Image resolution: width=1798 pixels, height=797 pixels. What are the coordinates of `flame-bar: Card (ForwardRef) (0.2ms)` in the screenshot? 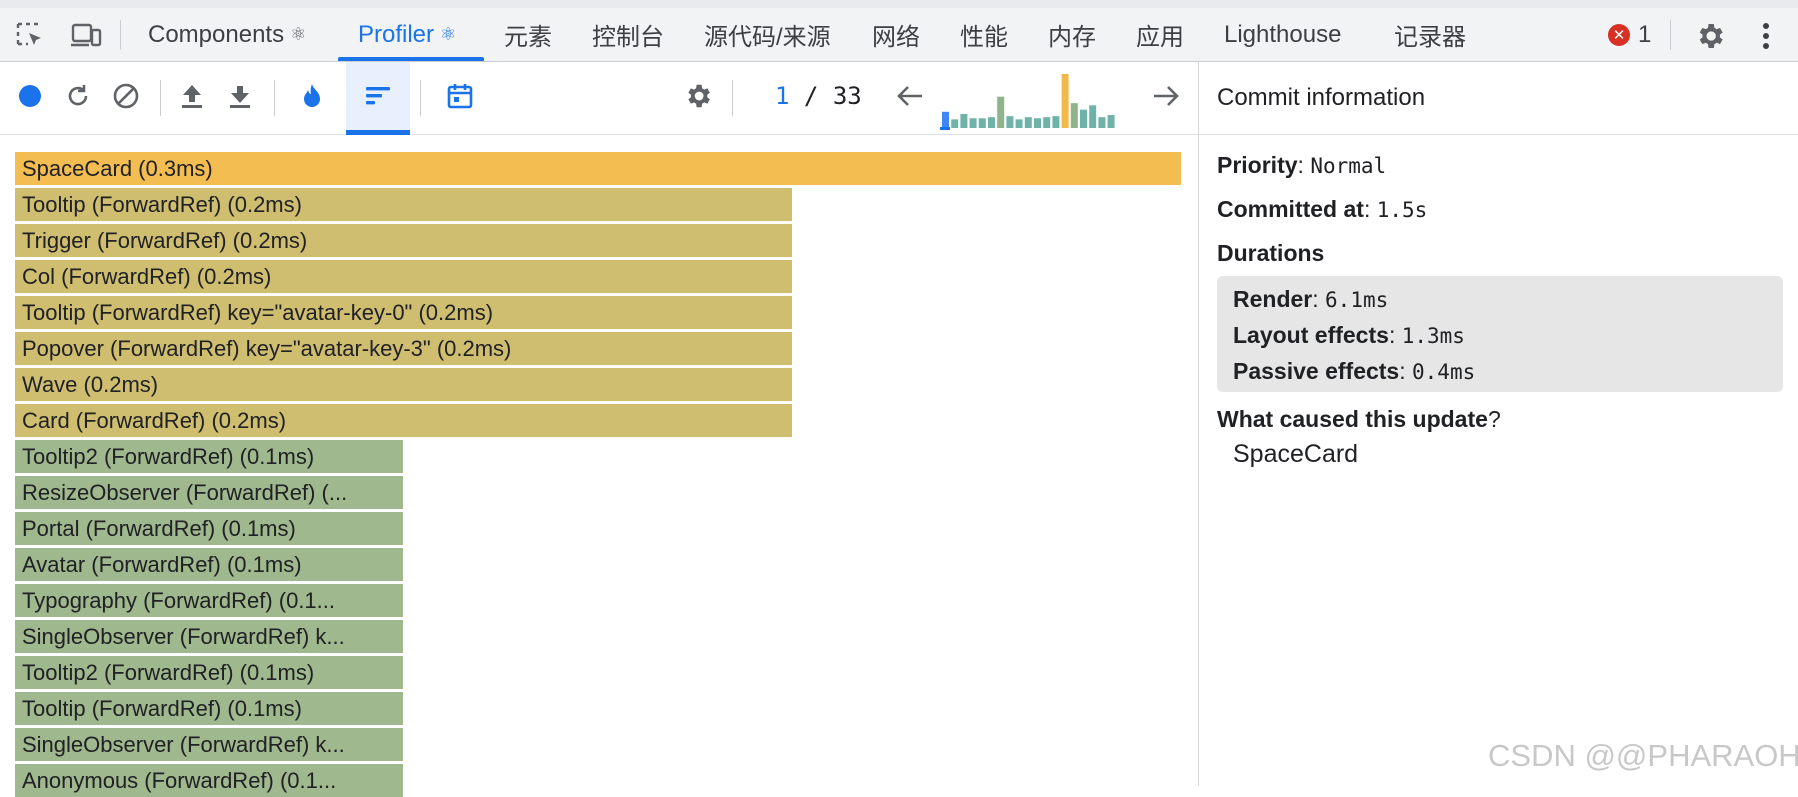 It's located at (403, 420).